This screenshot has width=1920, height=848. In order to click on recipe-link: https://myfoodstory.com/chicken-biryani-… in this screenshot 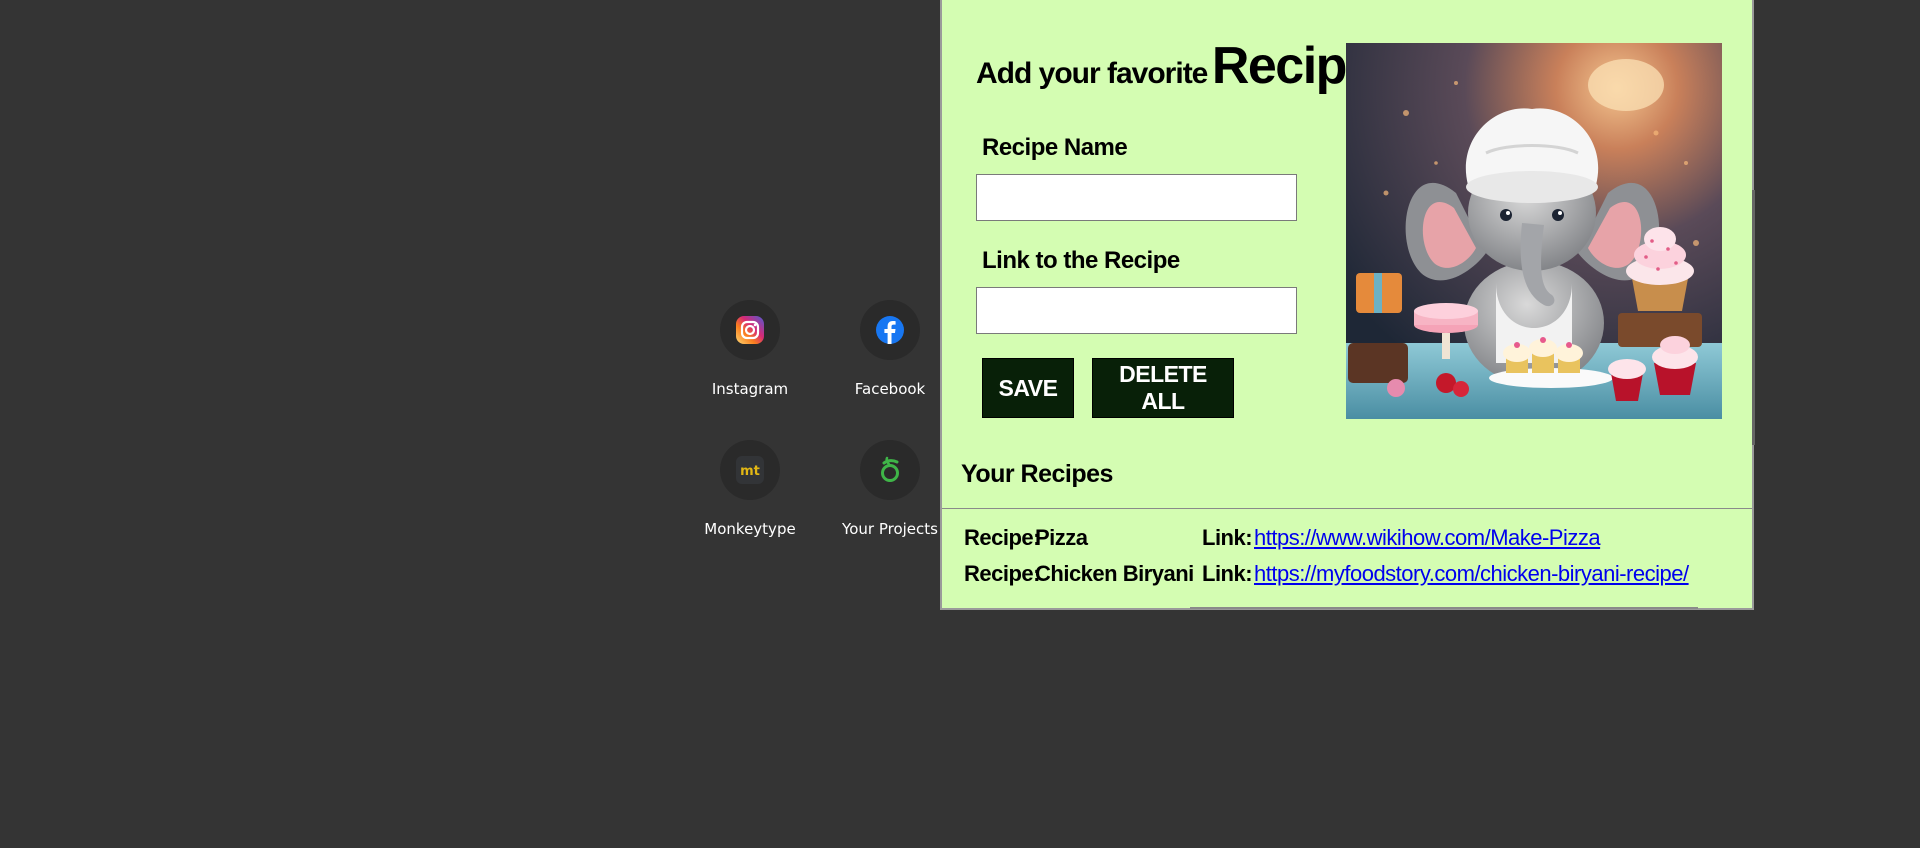, I will do `click(1471, 574)`.